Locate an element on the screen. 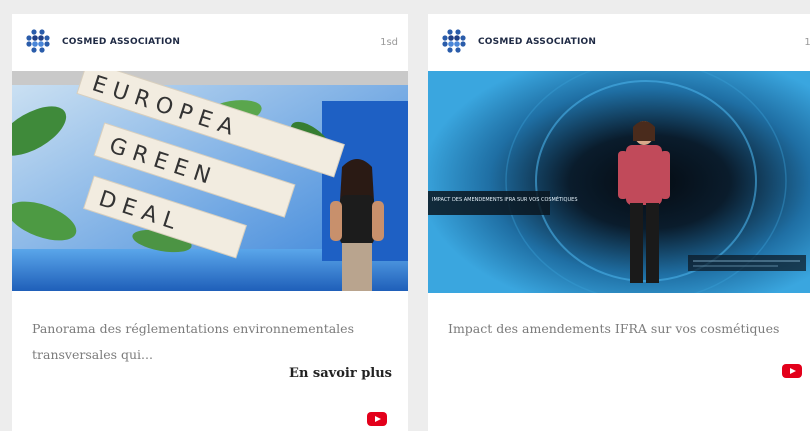 The image size is (810, 431). post-header: COSMED ASSOCIATION 1sd is located at coordinates (210, 43).